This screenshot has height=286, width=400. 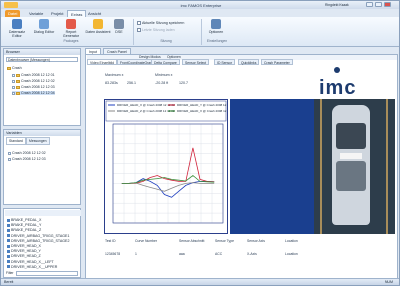 What do you see at coordinates (38, 241) in the screenshot?
I see `channel-item: DRIVER_AIRBAG_TRIGG_STAGE2` at bounding box center [38, 241].